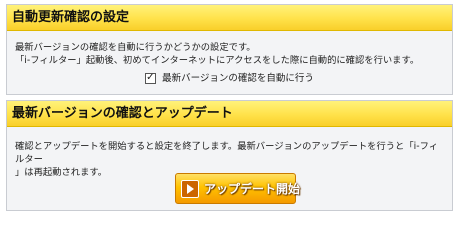  I want to click on auto-check-label: 最新バージョンの確認を自動に行う, so click(238, 78).